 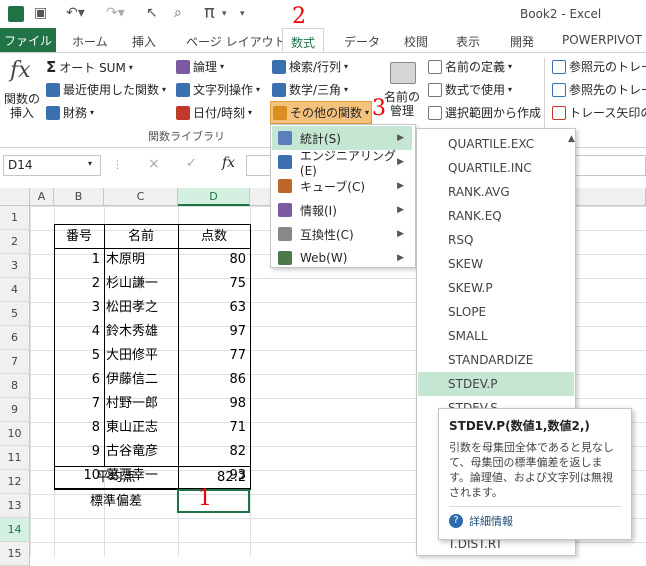 What do you see at coordinates (15, 410) in the screenshot?
I see `row-header: 9` at bounding box center [15, 410].